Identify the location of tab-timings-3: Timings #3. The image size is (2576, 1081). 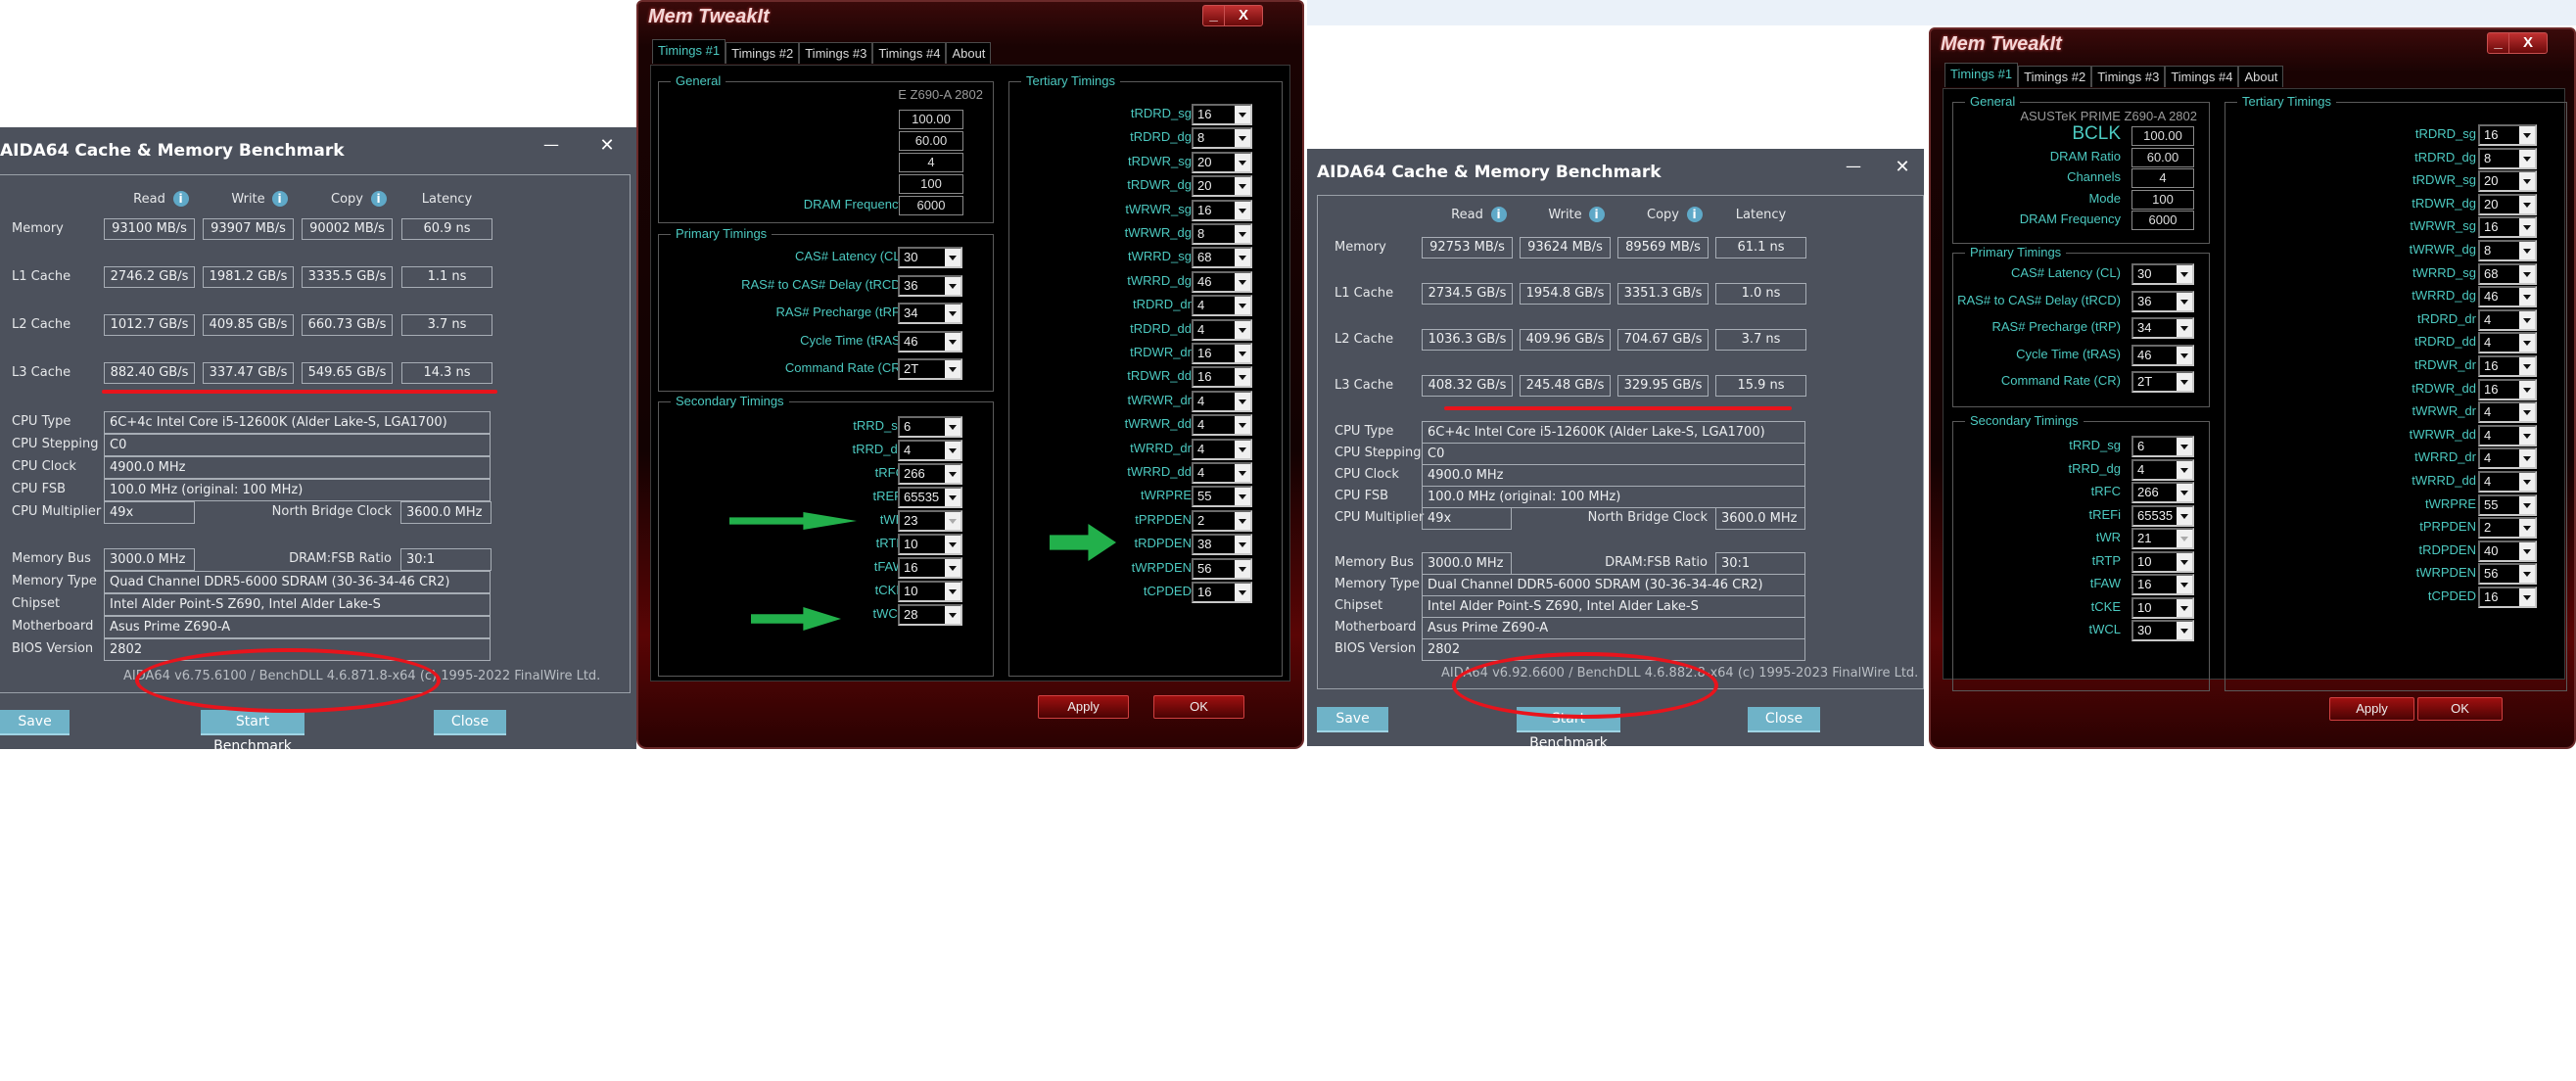
(836, 53).